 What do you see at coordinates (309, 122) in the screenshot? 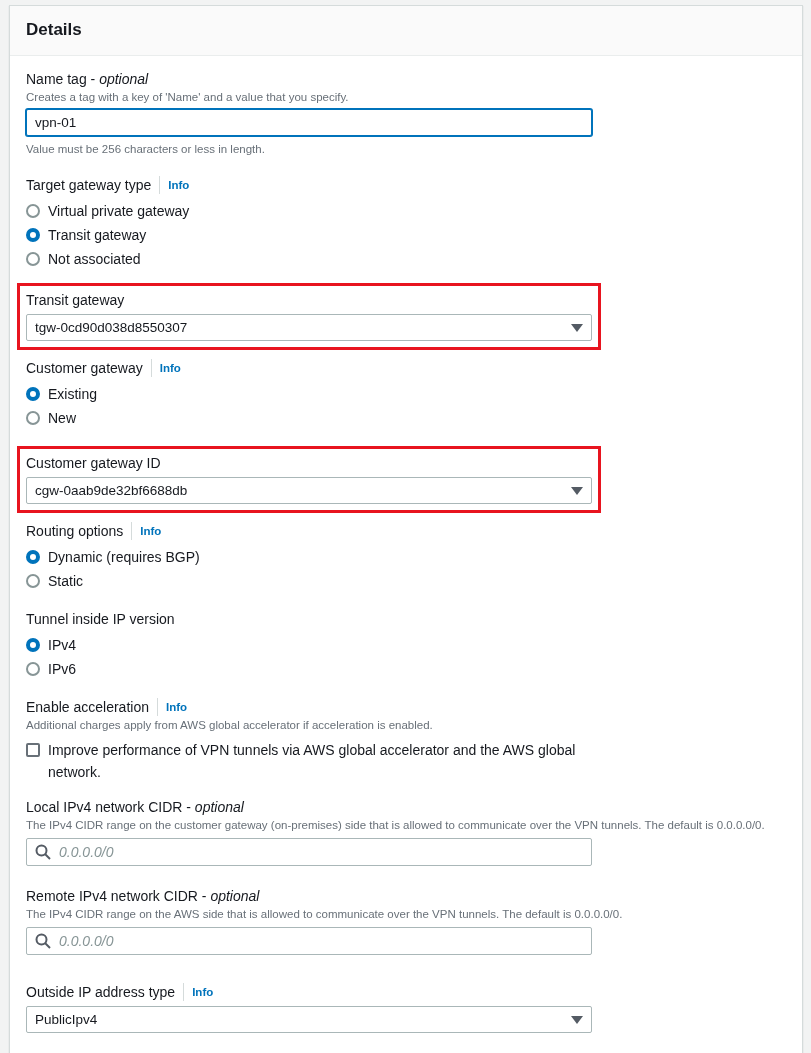
I see `name-tag-input: vpn-01` at bounding box center [309, 122].